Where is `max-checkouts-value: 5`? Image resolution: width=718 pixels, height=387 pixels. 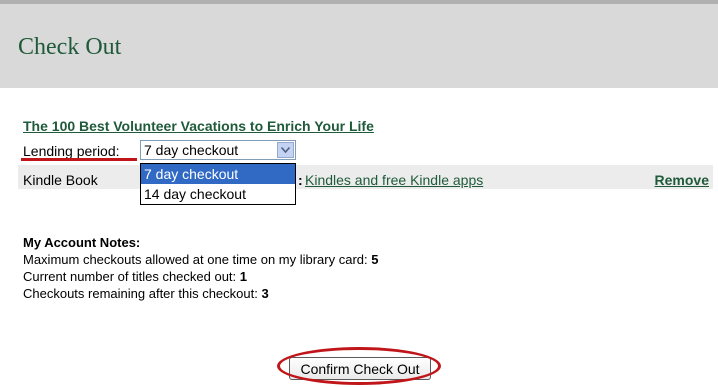
max-checkouts-value: 5 is located at coordinates (375, 259).